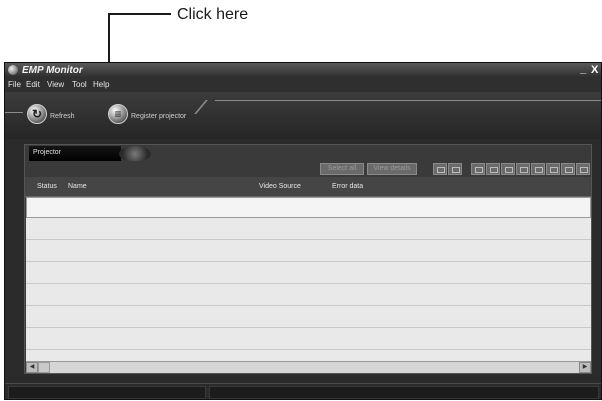 The image size is (602, 401). What do you see at coordinates (392, 169) in the screenshot?
I see `view-details-button: View details` at bounding box center [392, 169].